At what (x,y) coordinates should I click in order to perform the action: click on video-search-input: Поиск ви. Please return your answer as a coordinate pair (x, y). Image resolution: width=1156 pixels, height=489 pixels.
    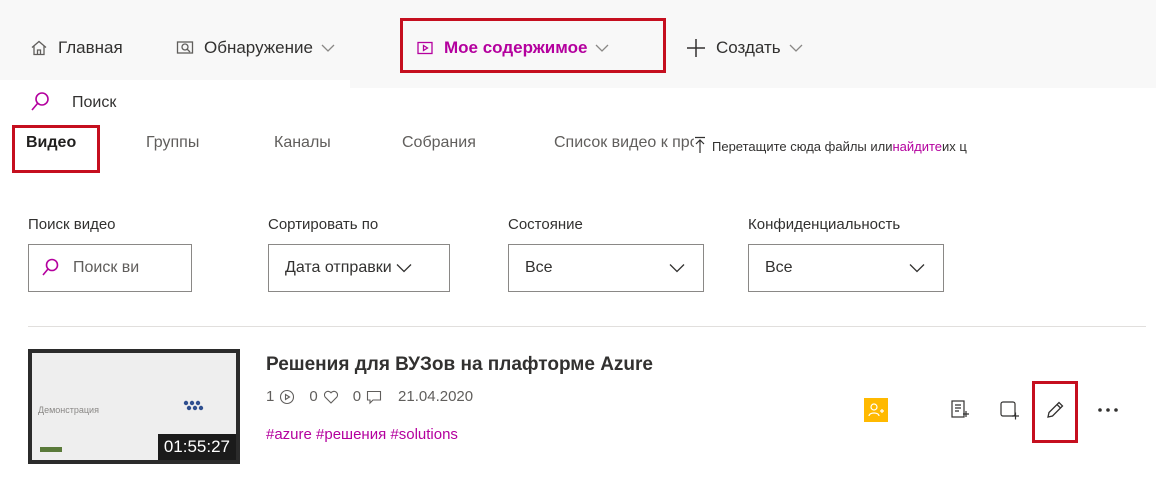
    Looking at the image, I should click on (110, 268).